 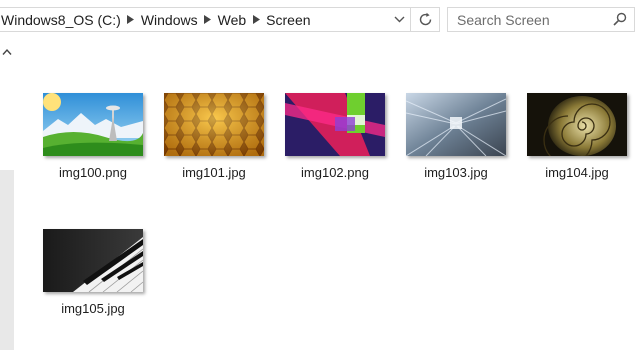 I want to click on address-bar-row: Windows8_OS (C:) Windows Web Screen, so click(x=320, y=20).